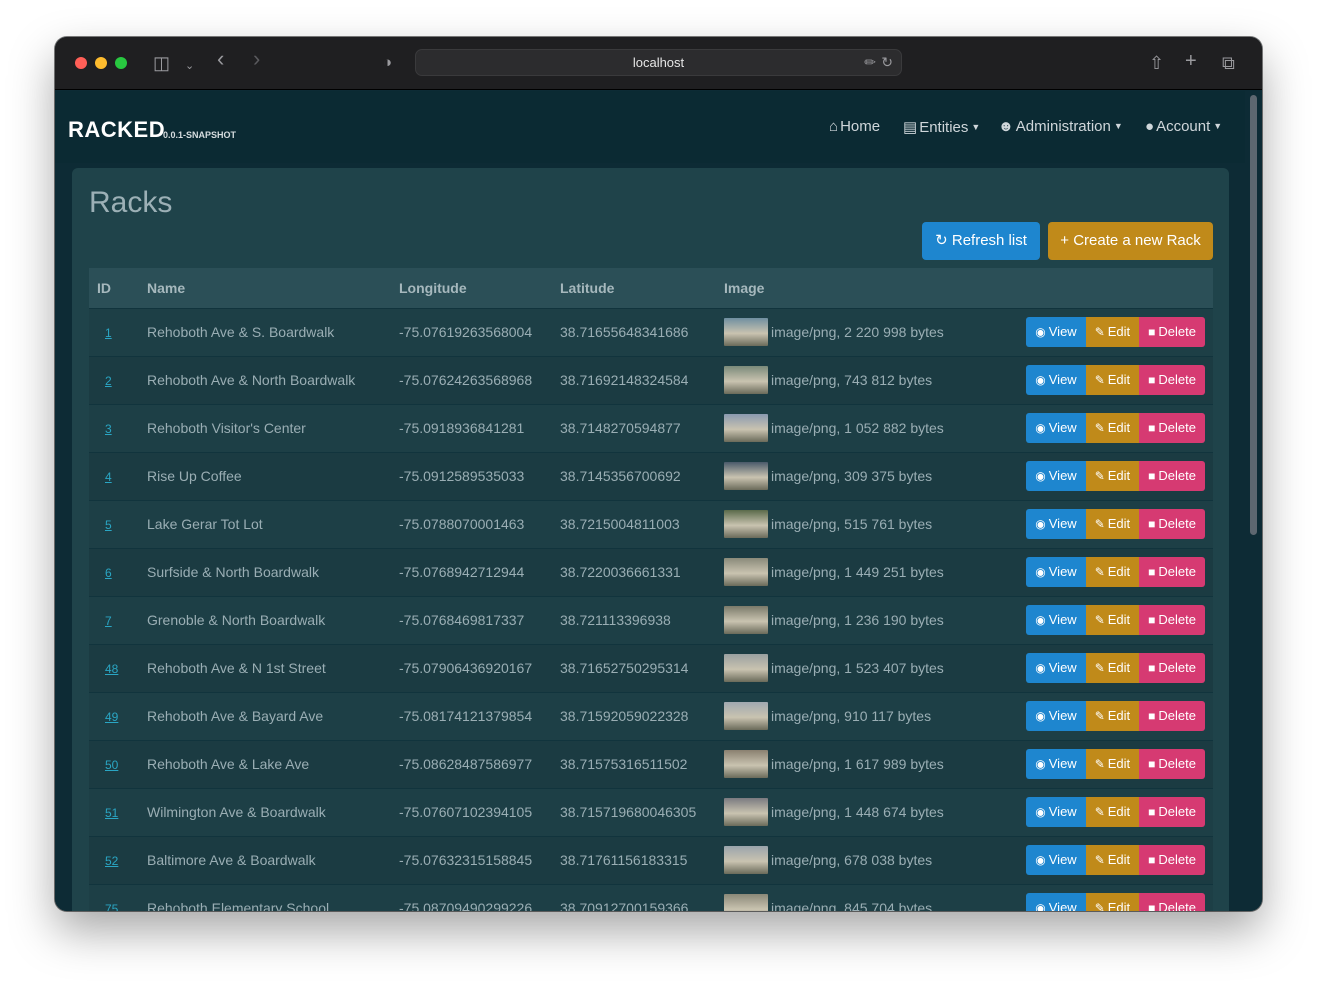 This screenshot has width=1317, height=984. I want to click on rack-id-link: 1, so click(104, 333).